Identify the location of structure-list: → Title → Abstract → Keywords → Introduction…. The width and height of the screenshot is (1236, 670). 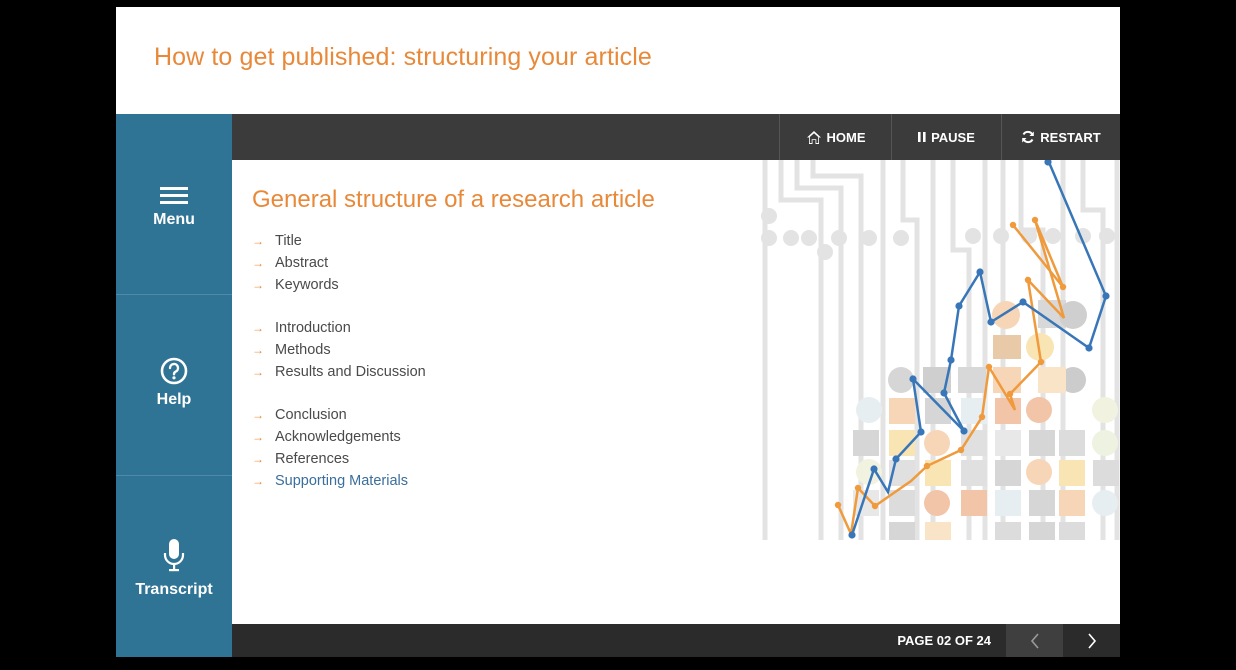
(339, 361).